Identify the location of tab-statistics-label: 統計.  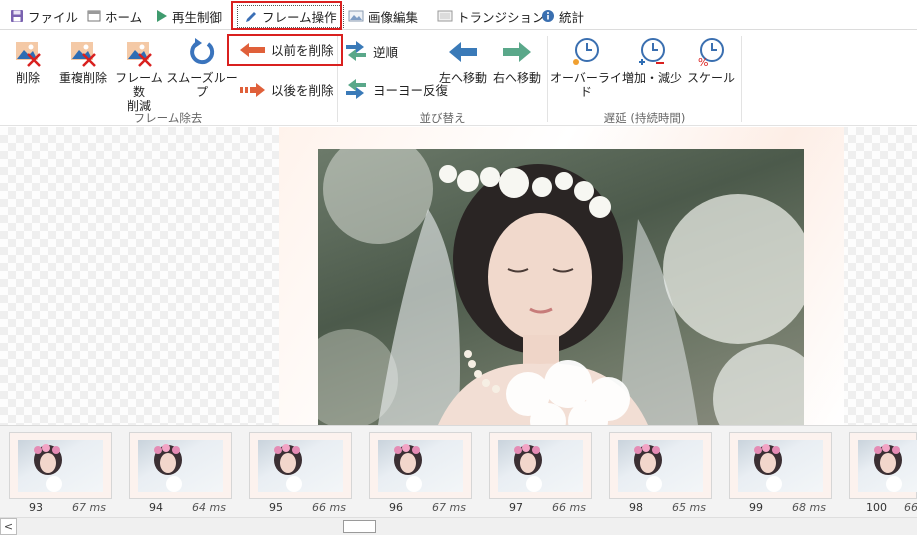
(572, 17).